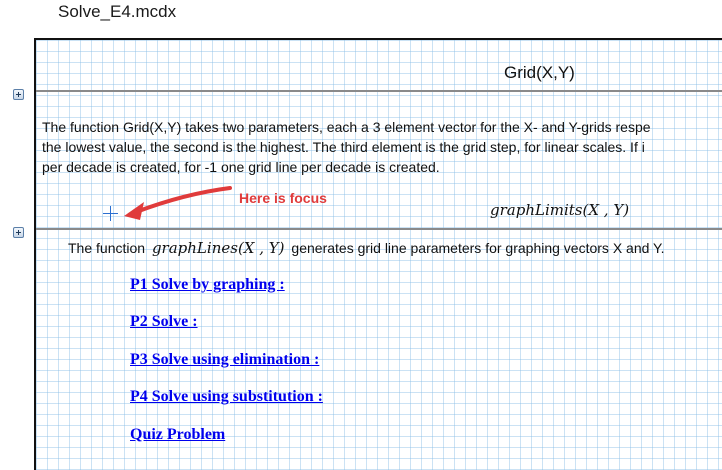  I want to click on annotation-label: Here is focus, so click(283, 198).